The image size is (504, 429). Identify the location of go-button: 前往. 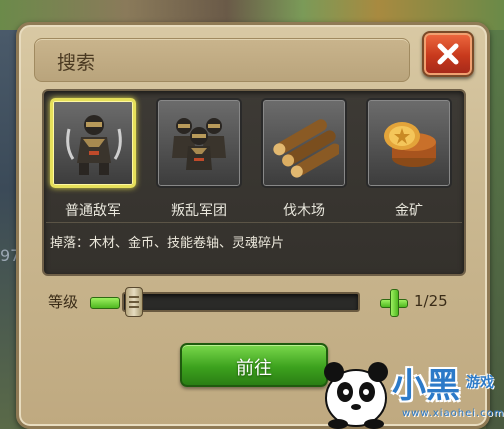
(254, 365).